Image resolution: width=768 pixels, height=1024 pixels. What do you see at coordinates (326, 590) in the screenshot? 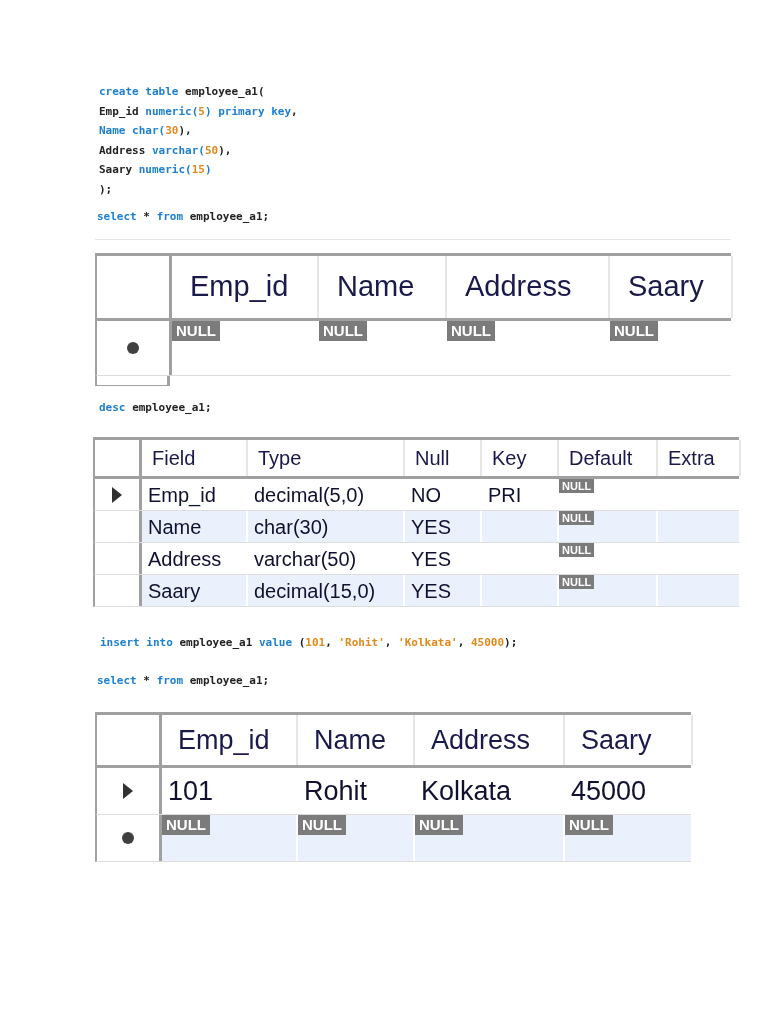
I see `table-cell: decimal(15,0)` at bounding box center [326, 590].